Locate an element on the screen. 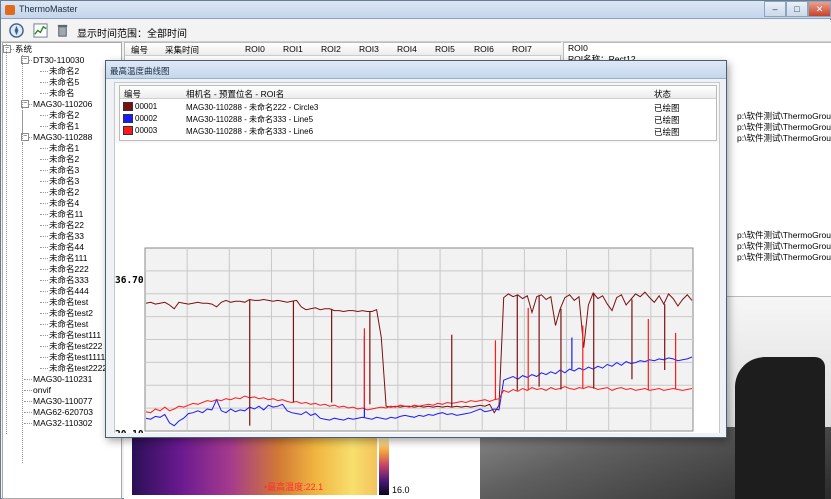  data-table-column-header: ROI1 is located at coordinates (293, 49).